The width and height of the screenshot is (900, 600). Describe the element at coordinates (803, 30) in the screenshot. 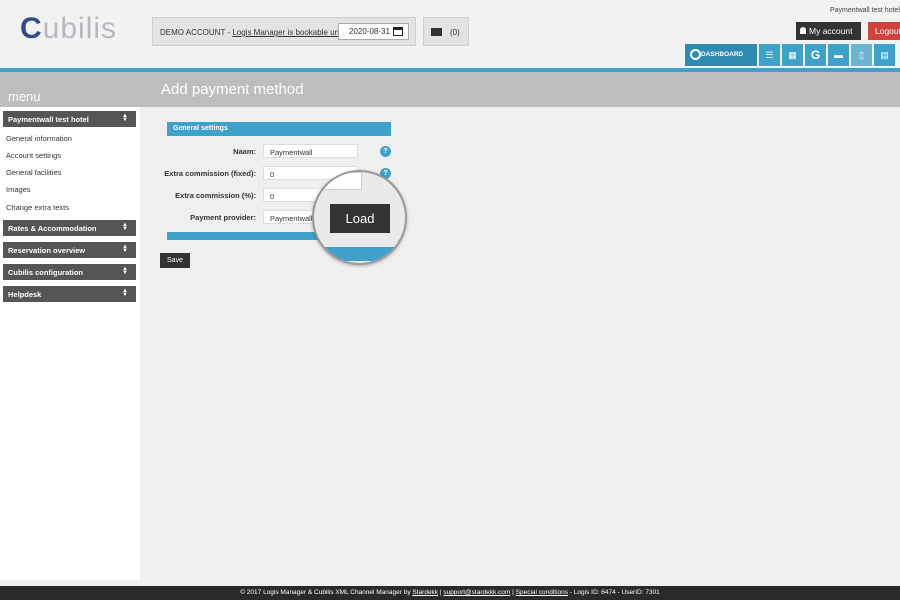

I see `user-icon` at that location.